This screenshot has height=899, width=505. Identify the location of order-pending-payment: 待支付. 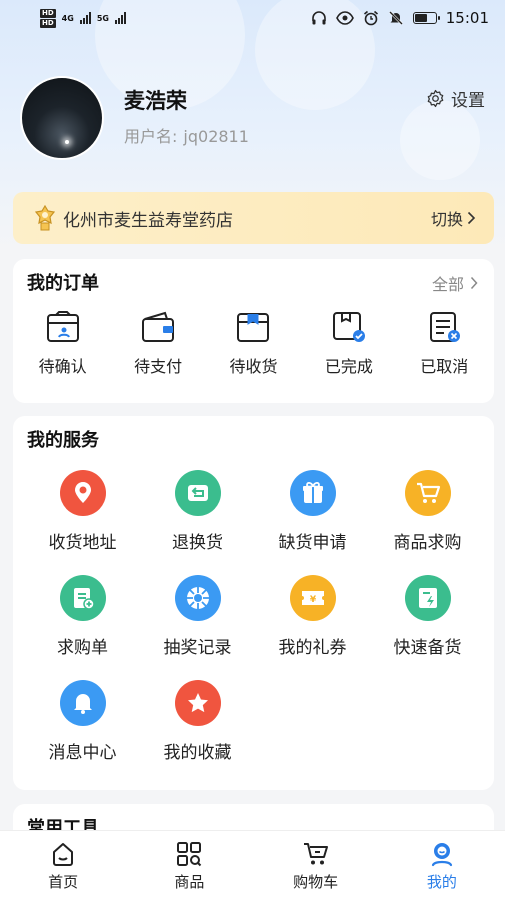
(158, 344).